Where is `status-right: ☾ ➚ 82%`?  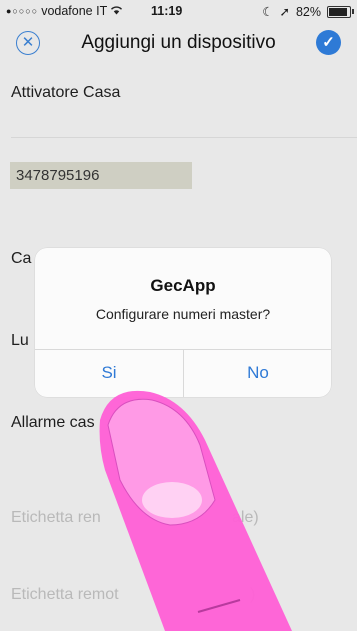 status-right: ☾ ➚ 82% is located at coordinates (308, 11).